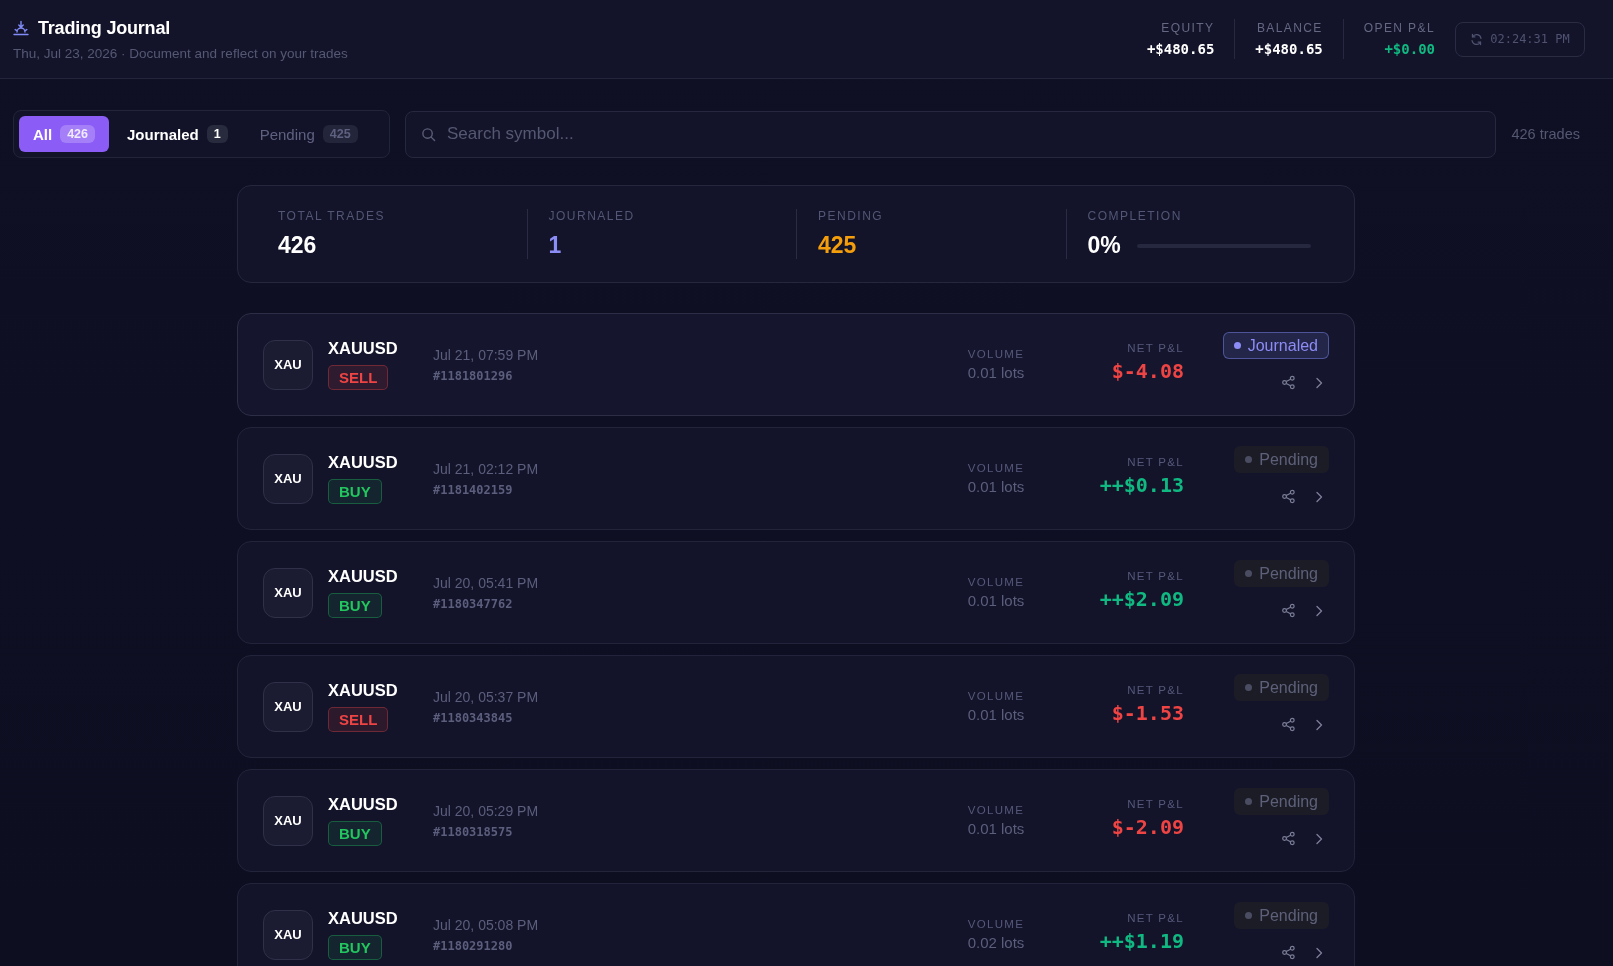 This screenshot has width=1613, height=966. I want to click on trade-time: Jul 20, 05:08 PM, so click(486, 924).